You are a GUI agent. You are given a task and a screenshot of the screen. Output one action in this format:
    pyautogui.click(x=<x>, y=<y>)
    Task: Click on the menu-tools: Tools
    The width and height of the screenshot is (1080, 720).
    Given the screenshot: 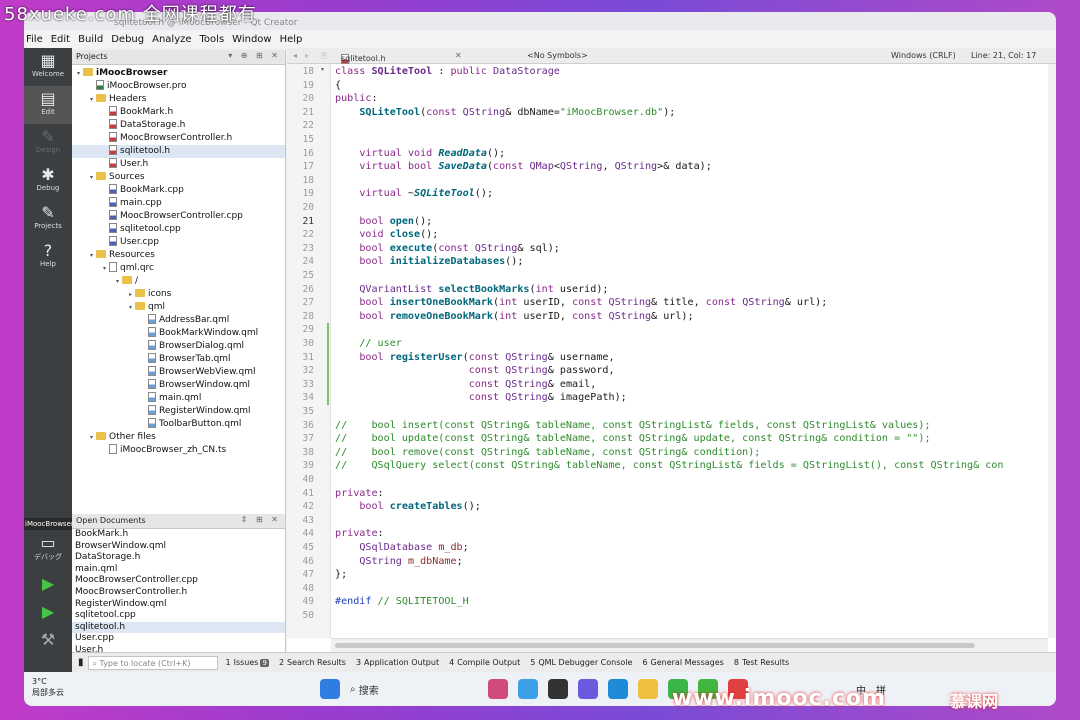 What is the action you would take?
    pyautogui.click(x=215, y=39)
    